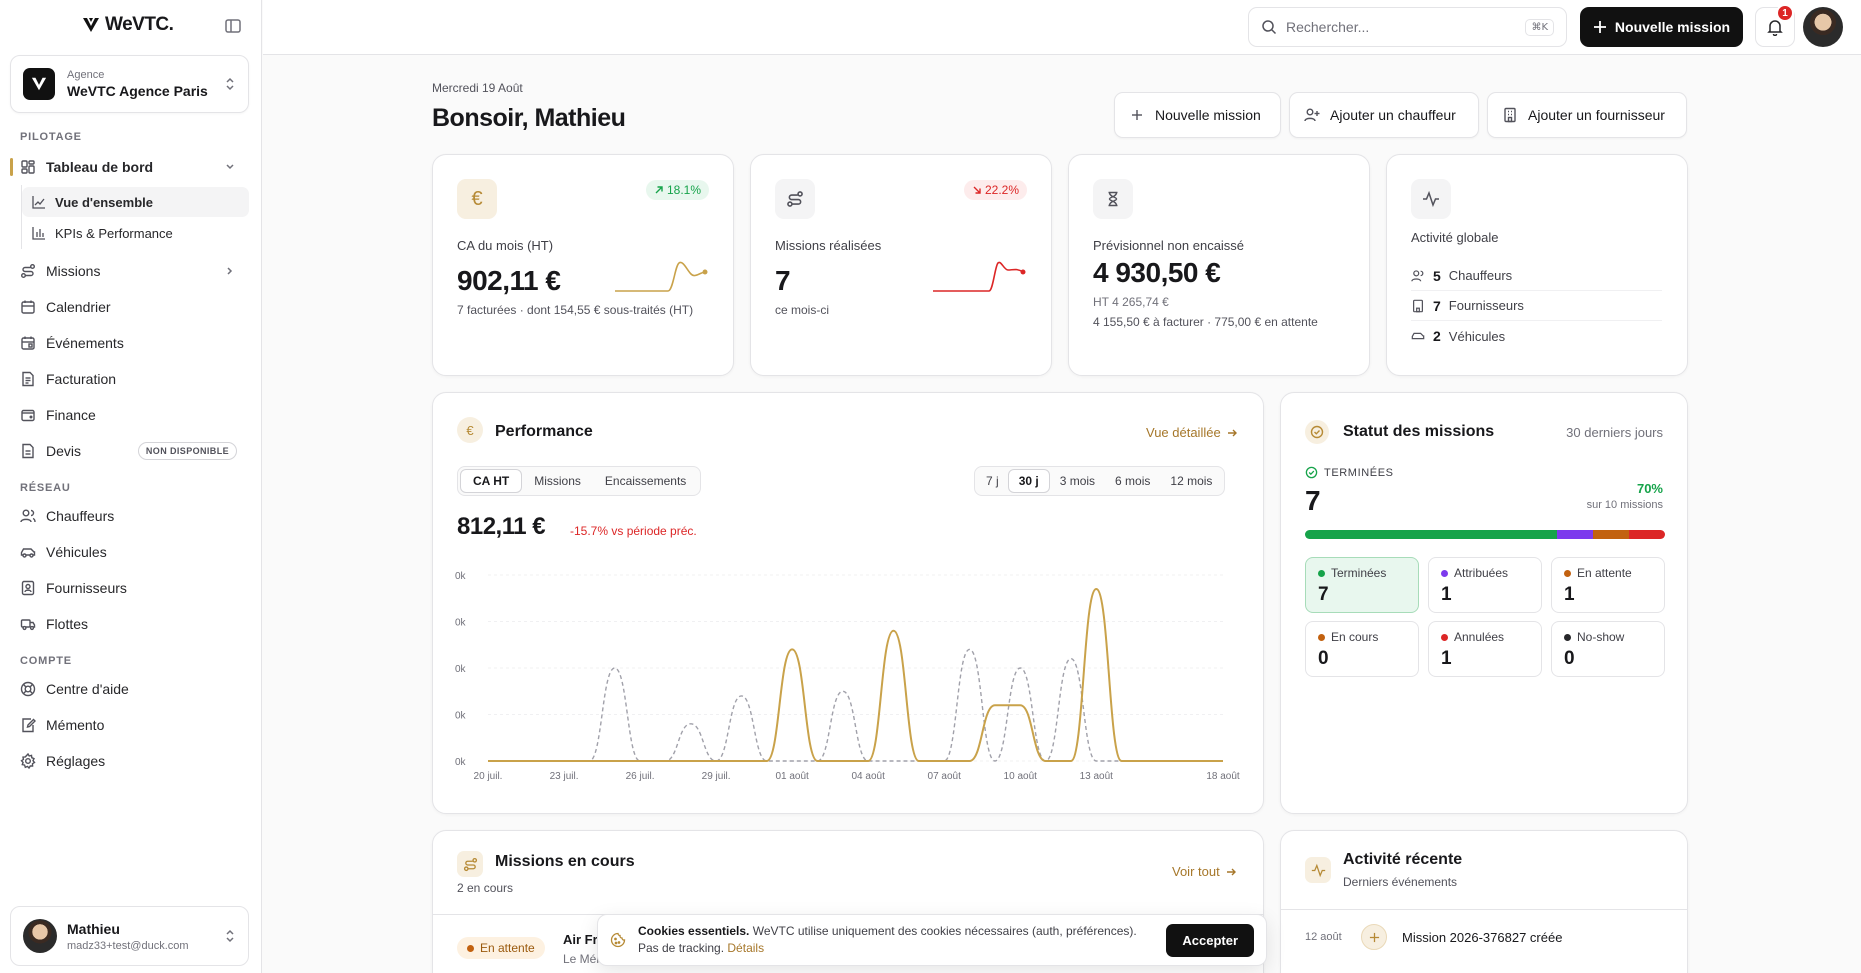 The image size is (1861, 973). I want to click on cookie-title: Cookies essentiels., so click(694, 931).